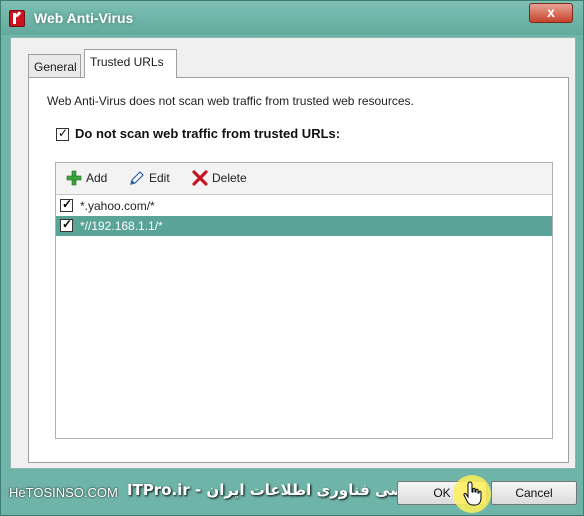  Describe the element at coordinates (71, 492) in the screenshot. I see `watermark-site: TOSINSO.COM` at that location.